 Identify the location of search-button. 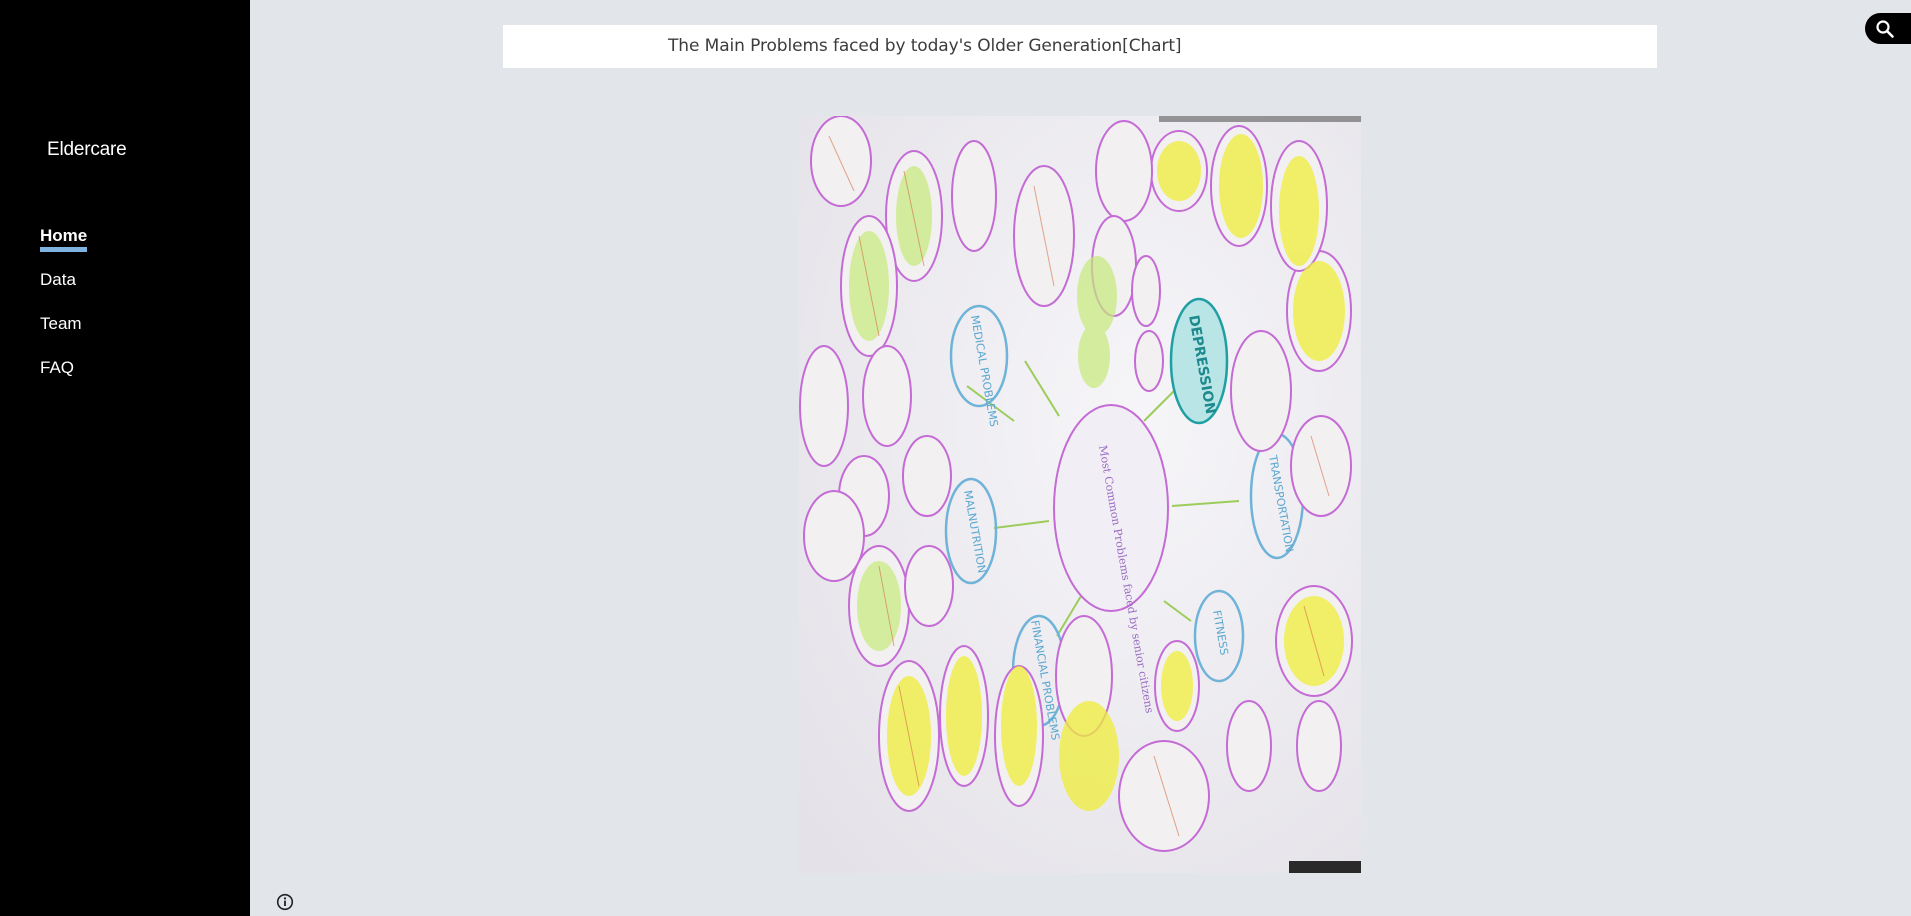
(1888, 28).